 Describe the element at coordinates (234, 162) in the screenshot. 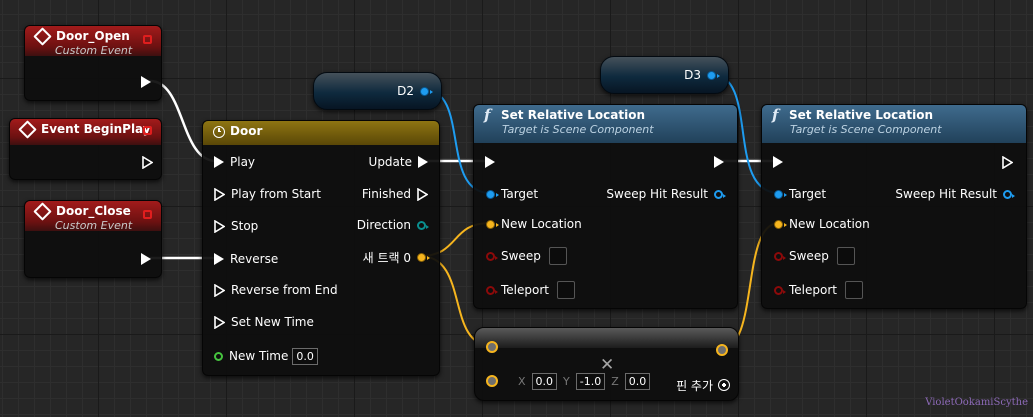

I see `play-input: Play` at that location.